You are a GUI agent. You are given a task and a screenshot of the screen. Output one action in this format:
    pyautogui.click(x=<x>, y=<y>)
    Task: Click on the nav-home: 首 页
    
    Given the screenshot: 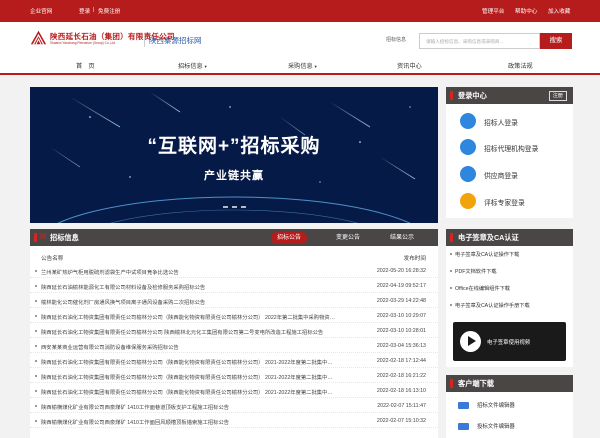 What is the action you would take?
    pyautogui.click(x=85, y=65)
    